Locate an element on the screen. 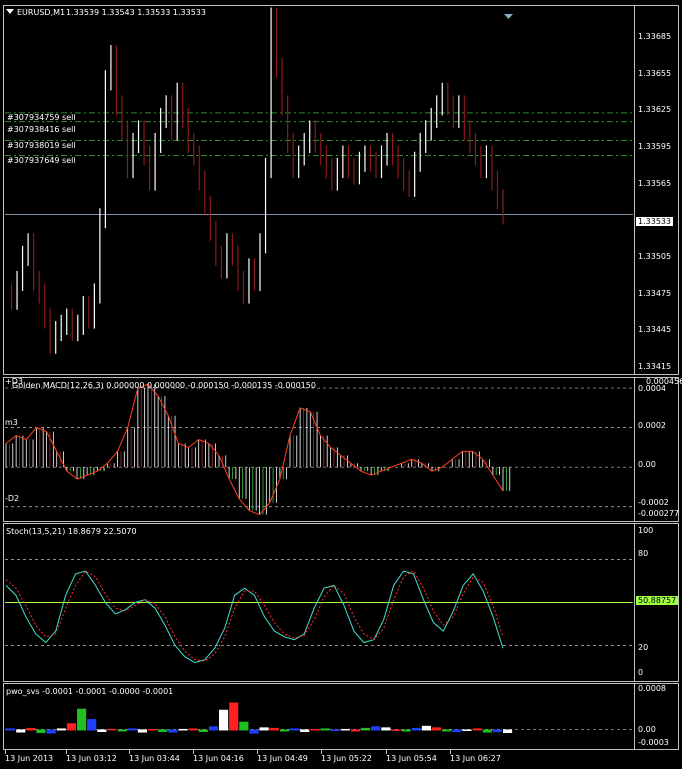 The image size is (682, 769). price-tick: 1.33685 is located at coordinates (655, 36).